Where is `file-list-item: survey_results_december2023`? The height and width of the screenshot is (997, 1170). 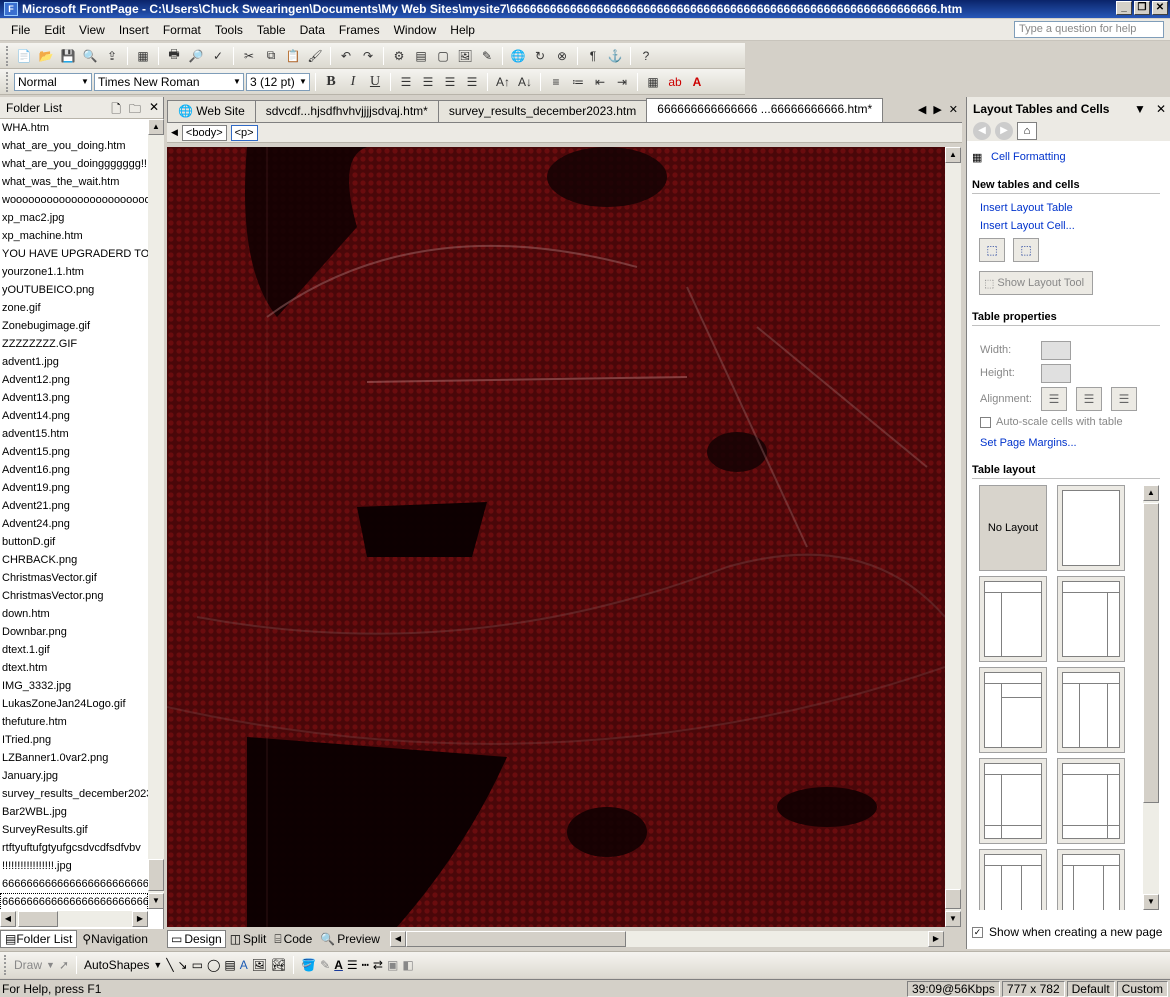 file-list-item: survey_results_december2023 is located at coordinates (74, 794).